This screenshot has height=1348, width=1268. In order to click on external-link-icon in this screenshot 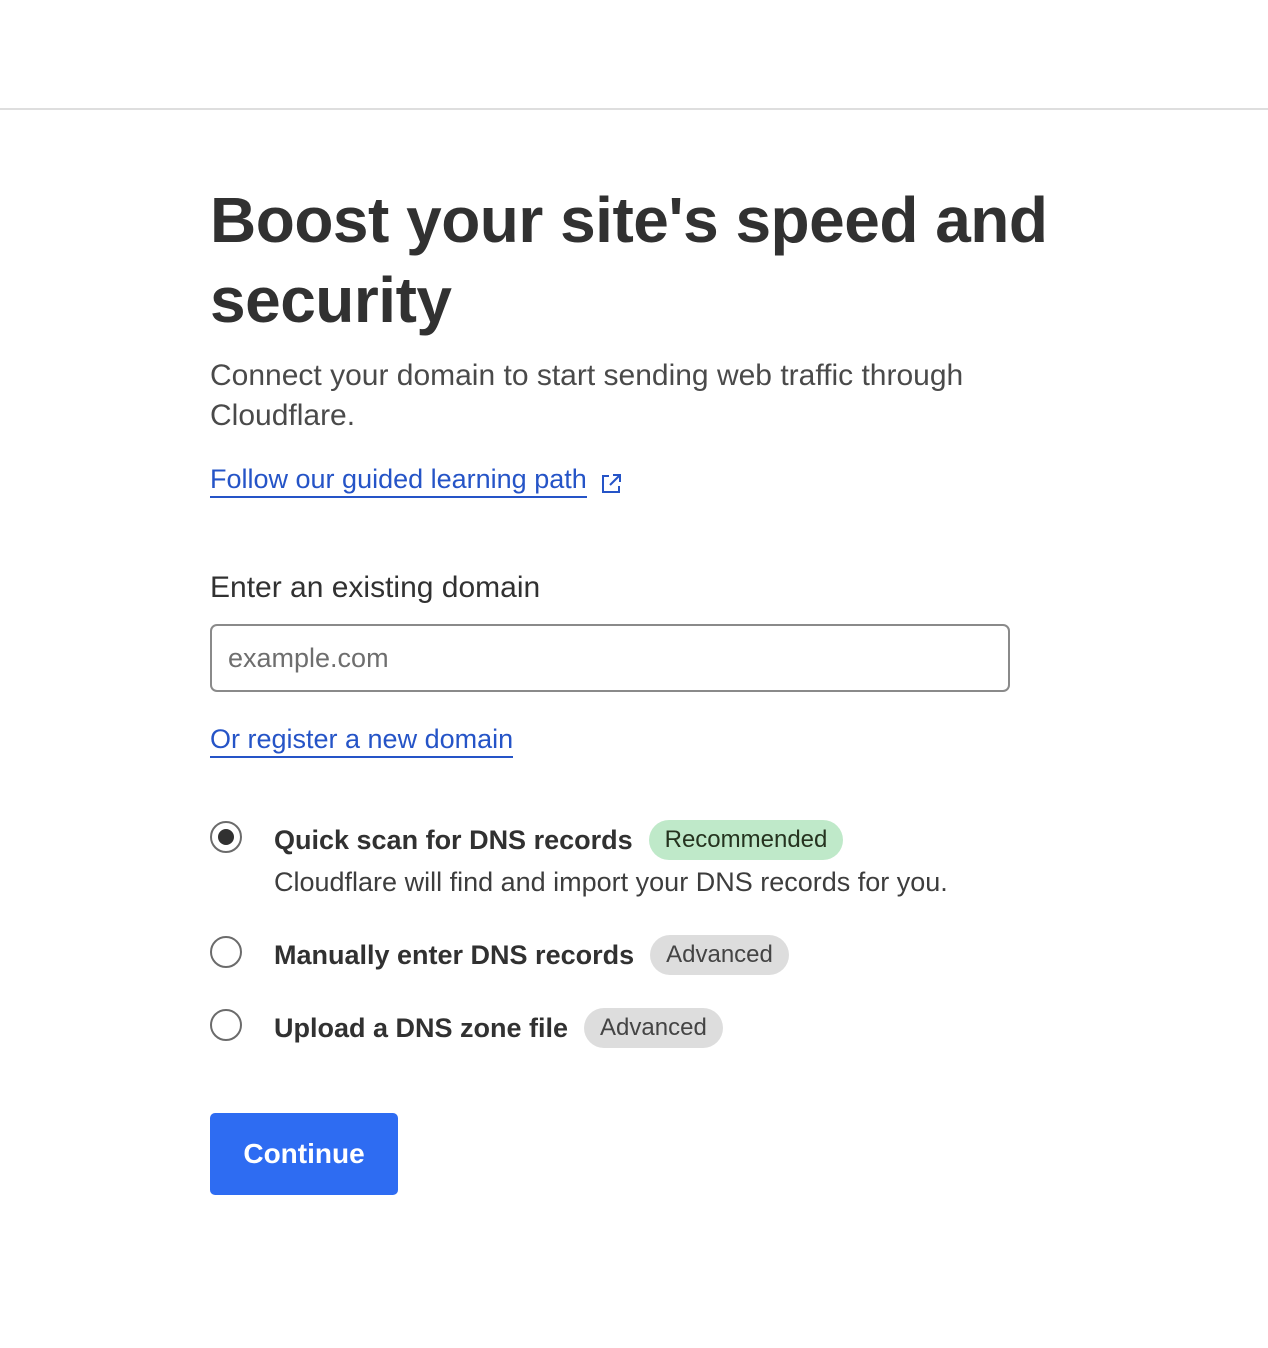, I will do `click(611, 480)`.